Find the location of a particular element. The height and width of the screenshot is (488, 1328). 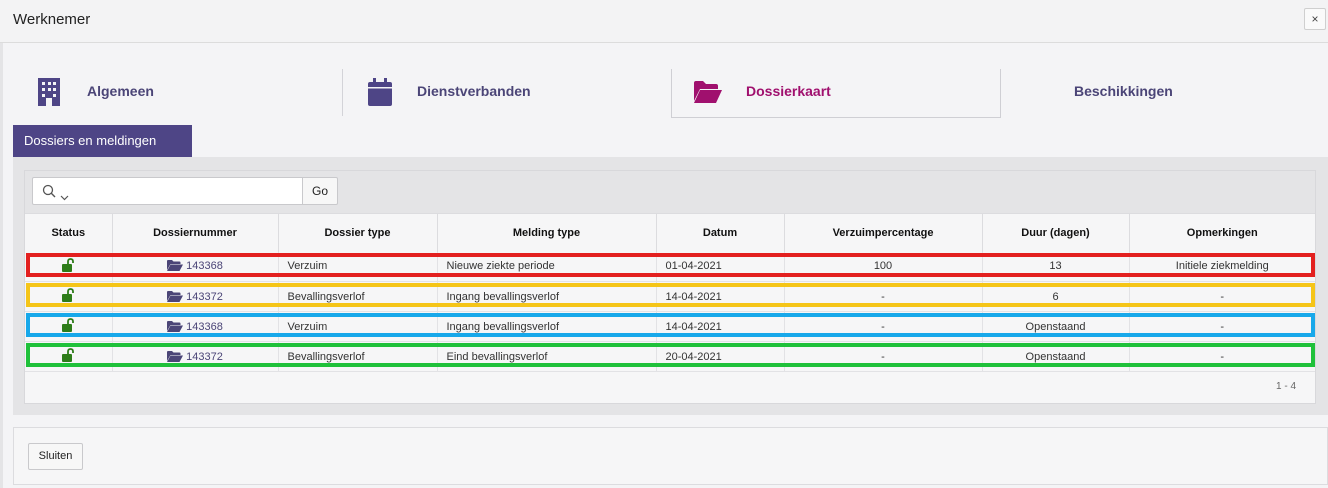

search-column-menu is located at coordinates (57, 191).